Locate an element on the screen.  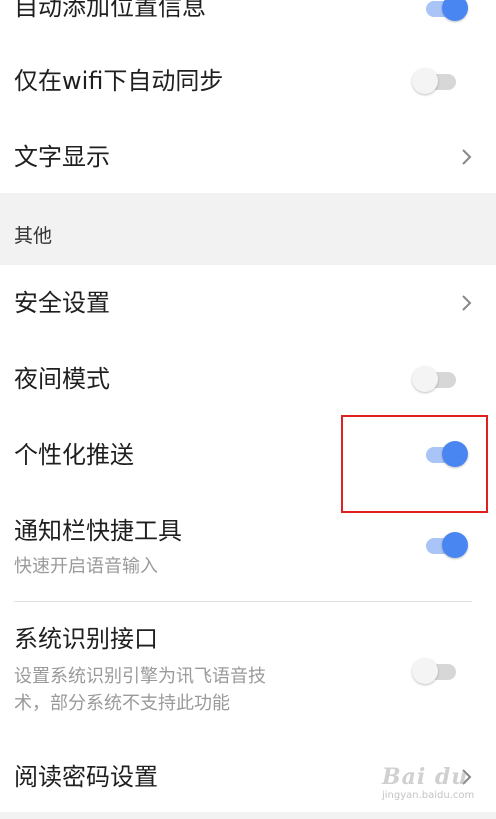
notification-shortcut-label: 通知栏快捷工具 is located at coordinates (98, 531).